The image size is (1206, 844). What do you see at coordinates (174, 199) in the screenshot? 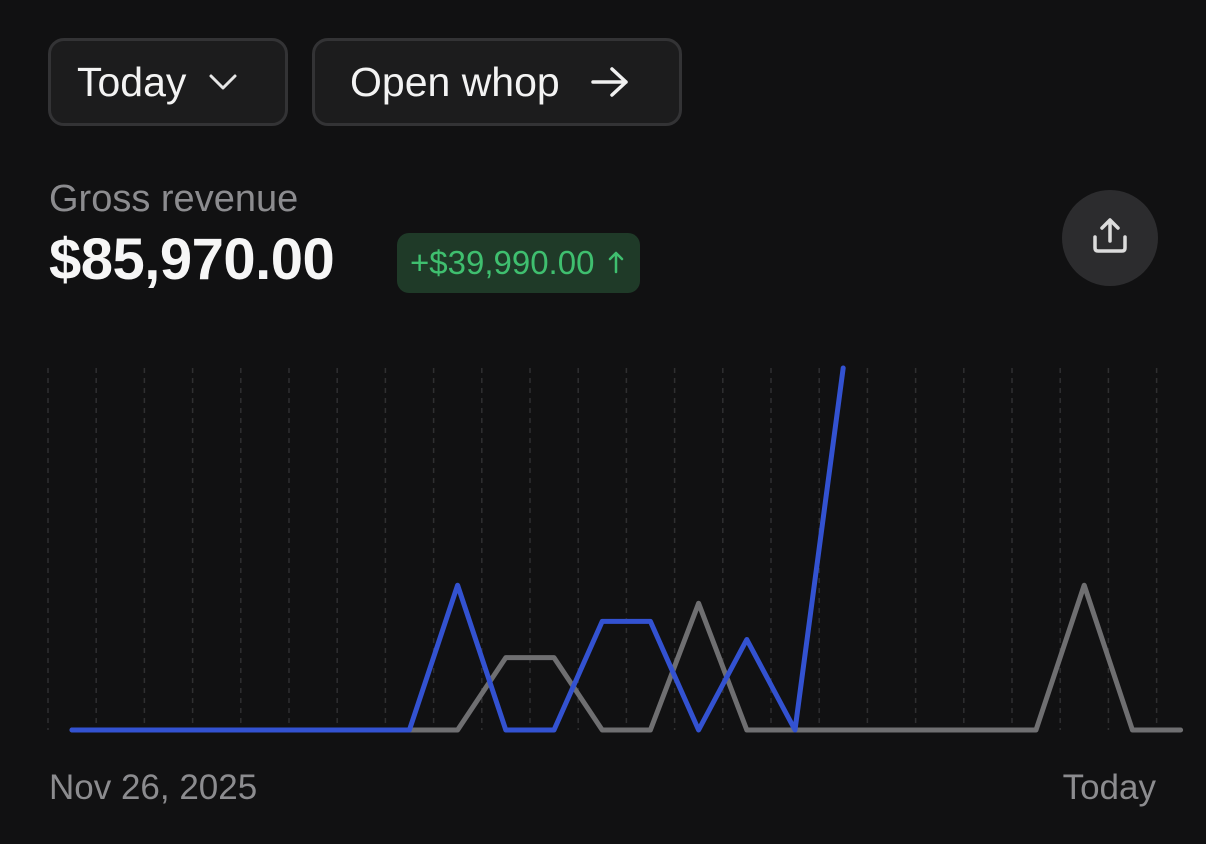
I see `metric-label: Gross revenue` at bounding box center [174, 199].